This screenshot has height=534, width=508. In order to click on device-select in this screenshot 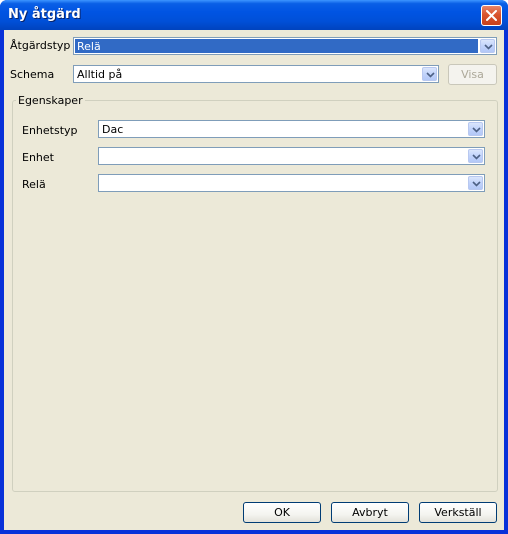, I will do `click(291, 156)`.